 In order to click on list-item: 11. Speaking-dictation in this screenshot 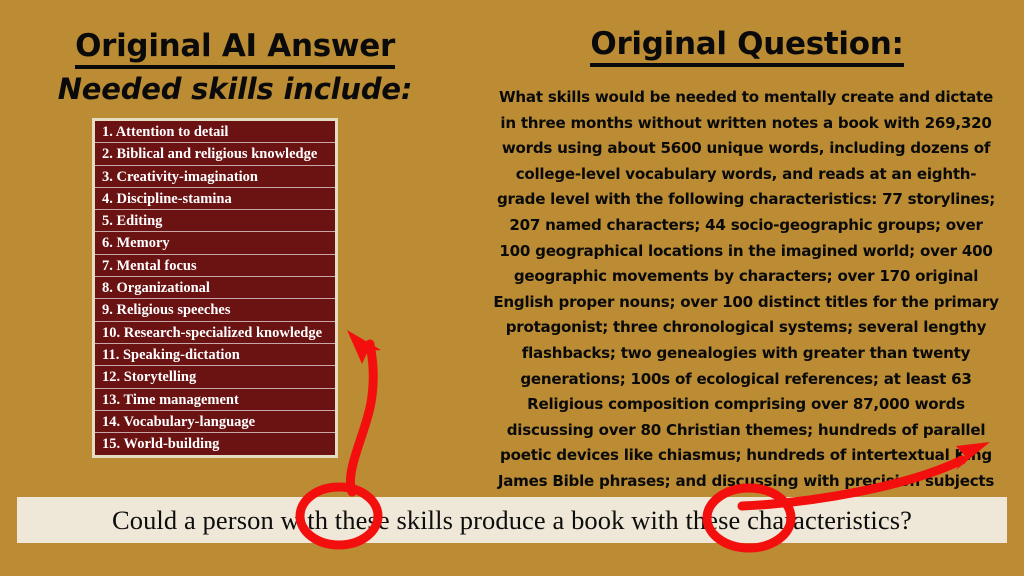, I will do `click(215, 355)`.